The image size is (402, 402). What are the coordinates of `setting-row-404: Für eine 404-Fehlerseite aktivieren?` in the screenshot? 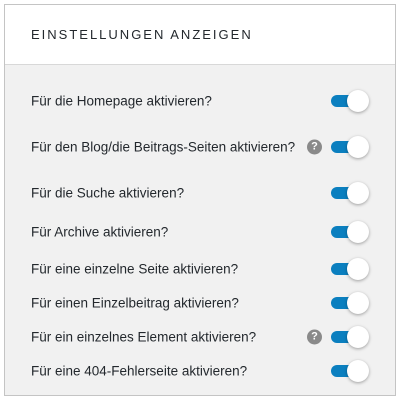 It's located at (200, 371).